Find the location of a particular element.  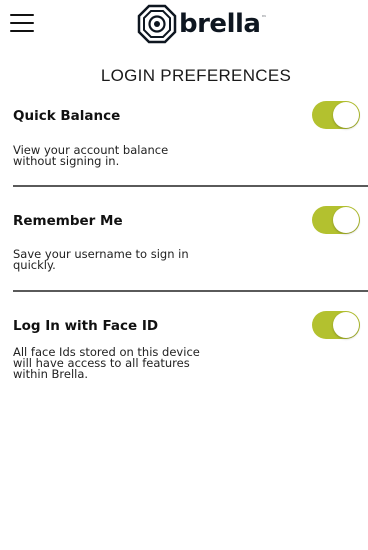

pref-label: Log In with Face ID is located at coordinates (86, 326).